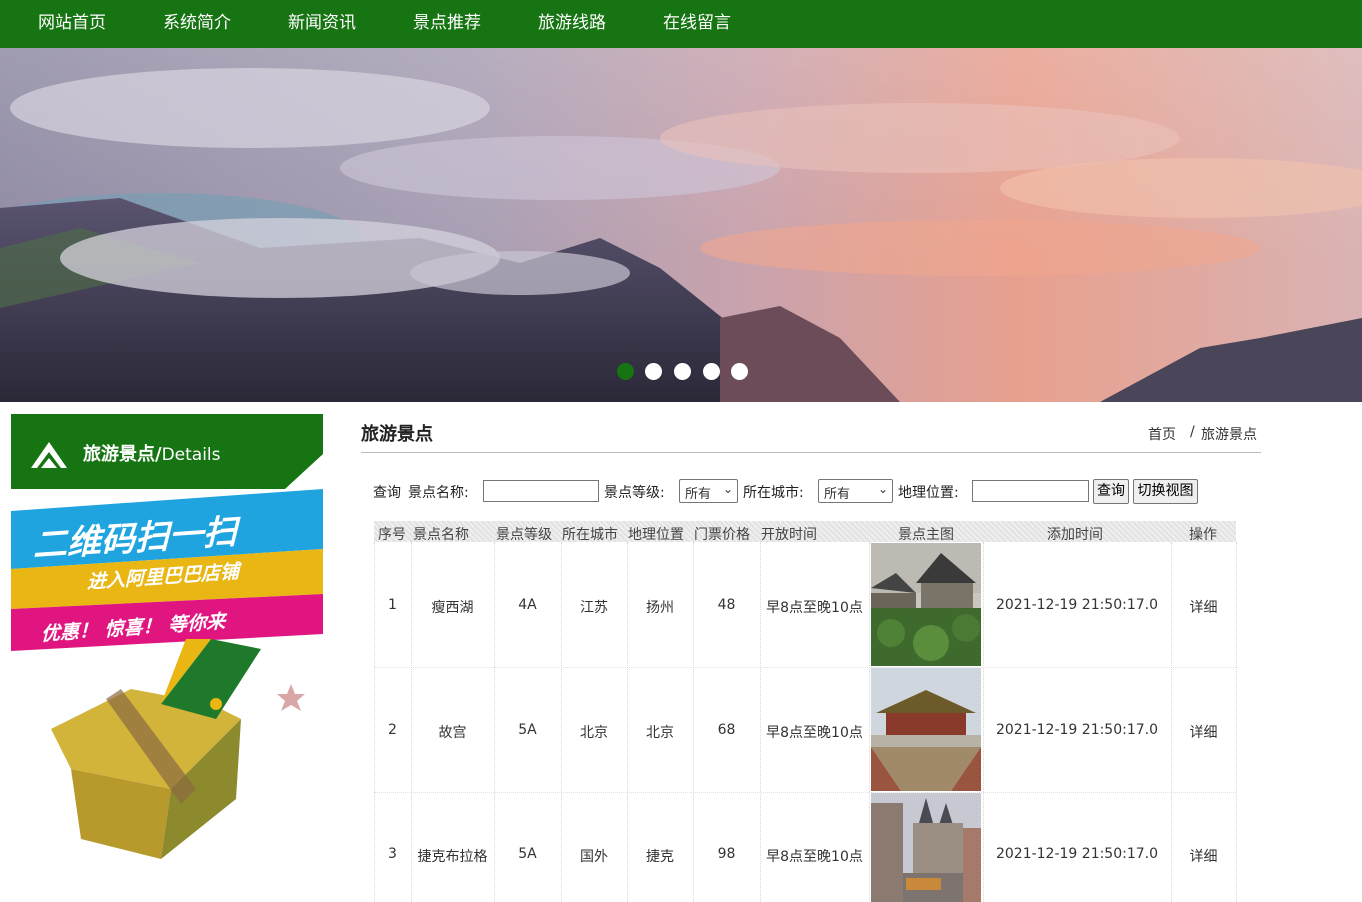 The width and height of the screenshot is (1362, 902). What do you see at coordinates (926, 535) in the screenshot?
I see `col-image: 景点主图` at bounding box center [926, 535].